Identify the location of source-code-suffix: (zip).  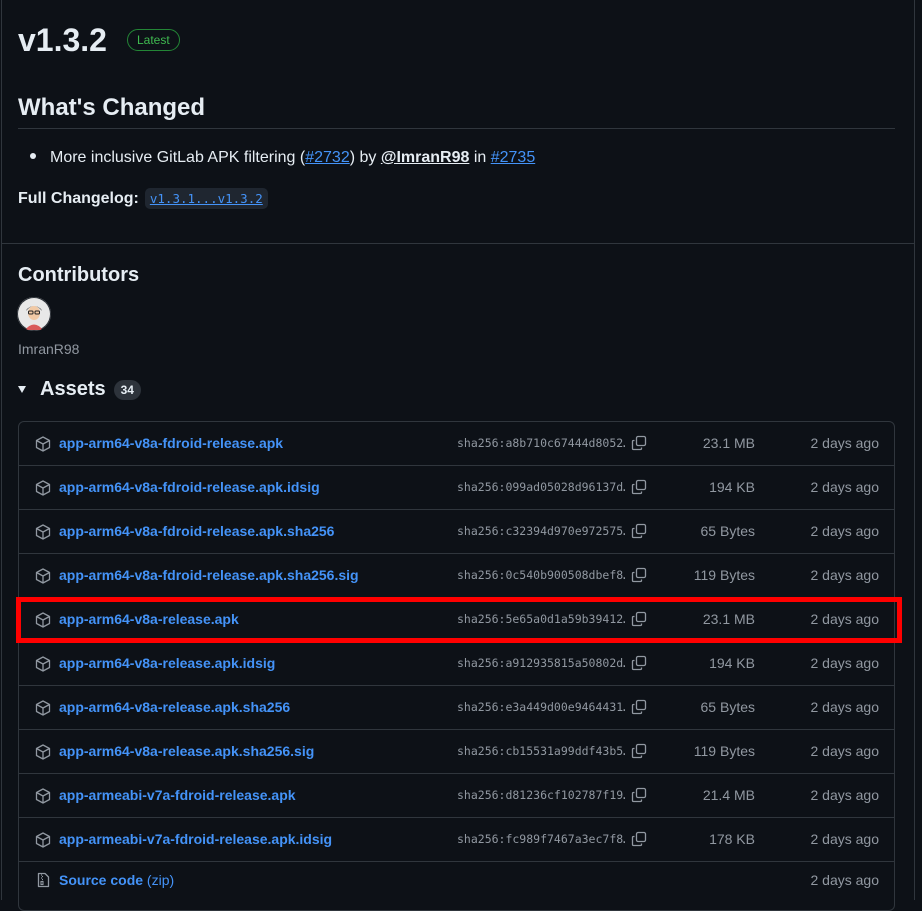
(160, 880).